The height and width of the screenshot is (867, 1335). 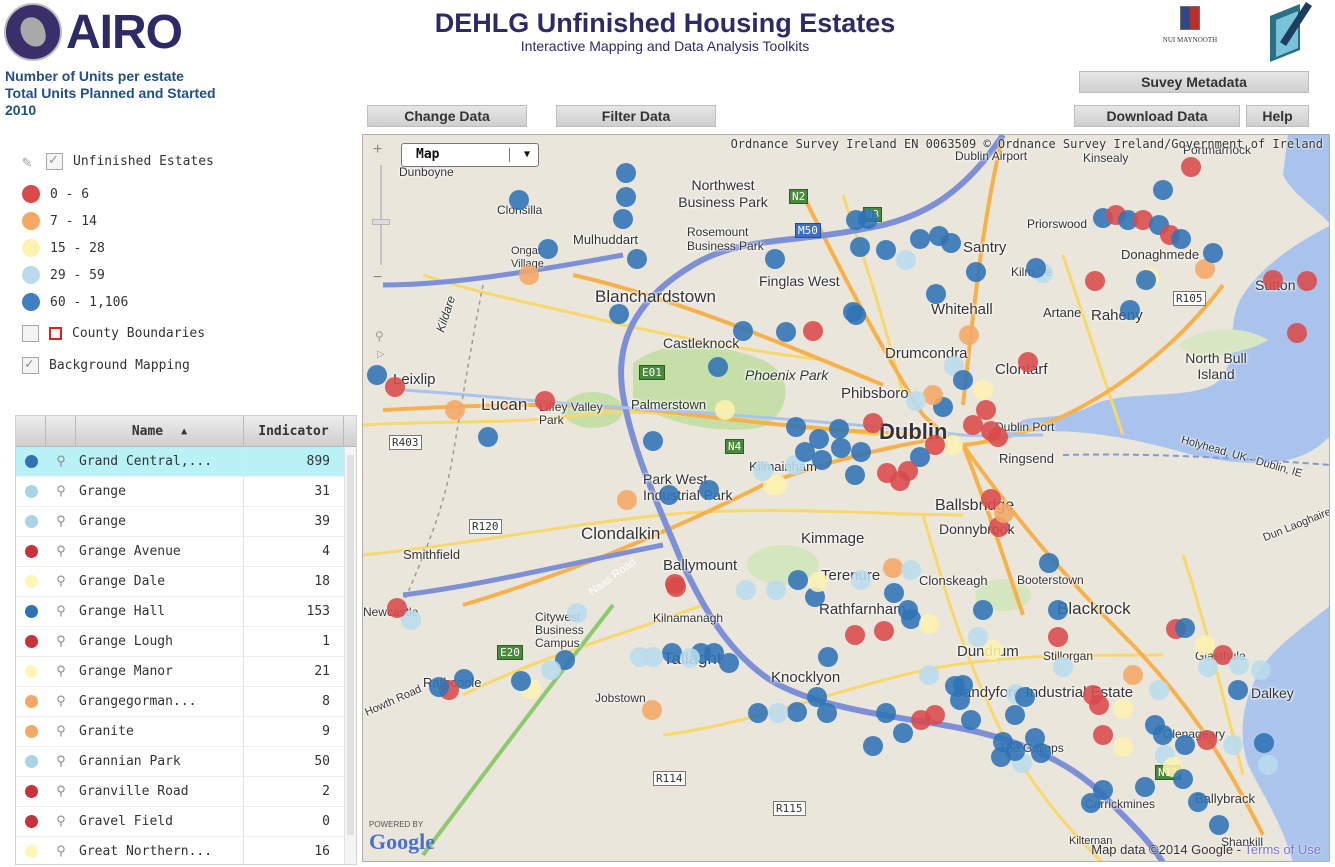 I want to click on table-row: ⚲ Grangegorman... 8, so click(x=186, y=701).